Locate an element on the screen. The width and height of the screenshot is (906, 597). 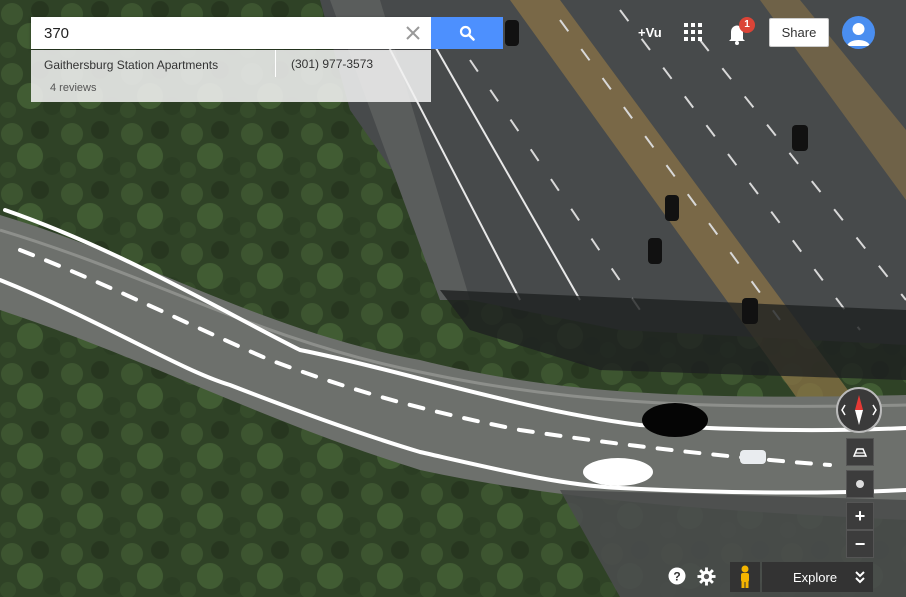
notification-count-badge: 1 is located at coordinates (747, 25).